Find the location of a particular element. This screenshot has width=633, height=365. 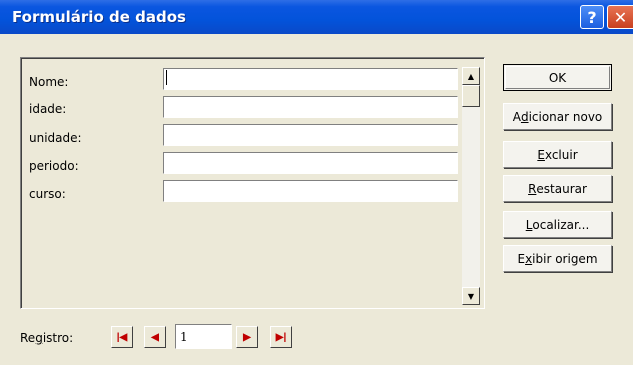

nome-field is located at coordinates (310, 79).